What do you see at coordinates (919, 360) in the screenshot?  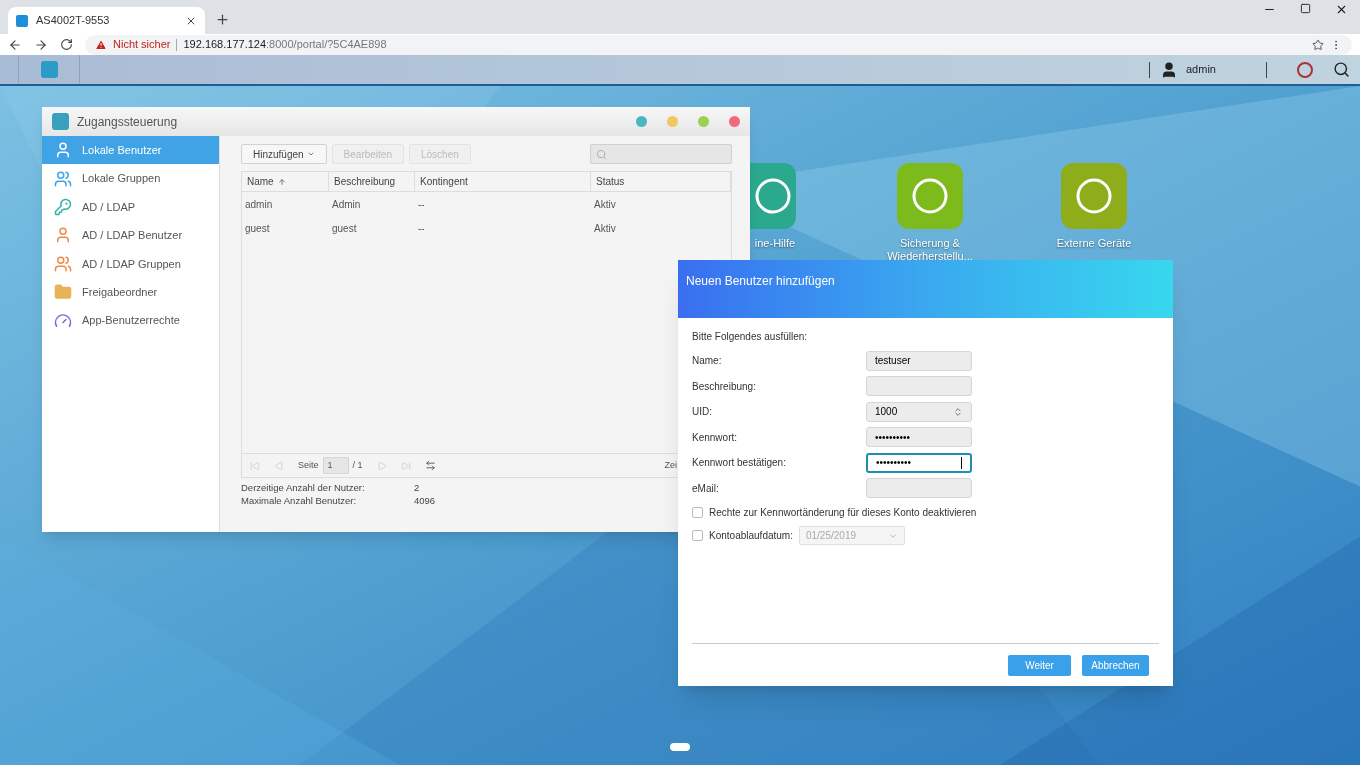 I see `input-field: testuser` at bounding box center [919, 360].